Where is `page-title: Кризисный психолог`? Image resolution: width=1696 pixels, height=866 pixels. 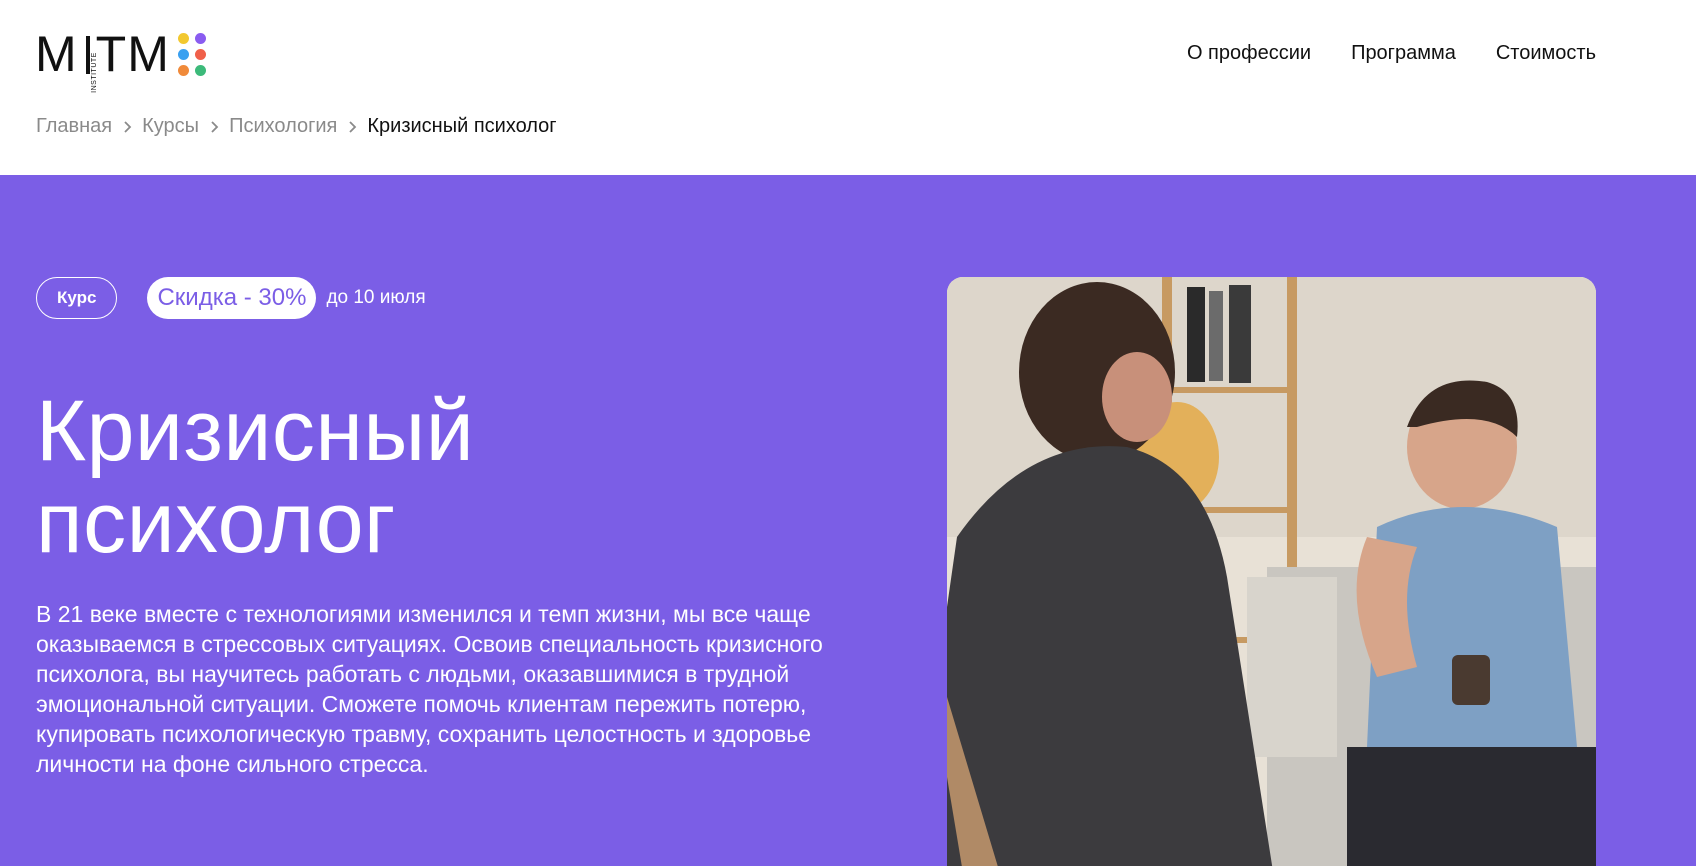 page-title: Кризисный психолог is located at coordinates (255, 477).